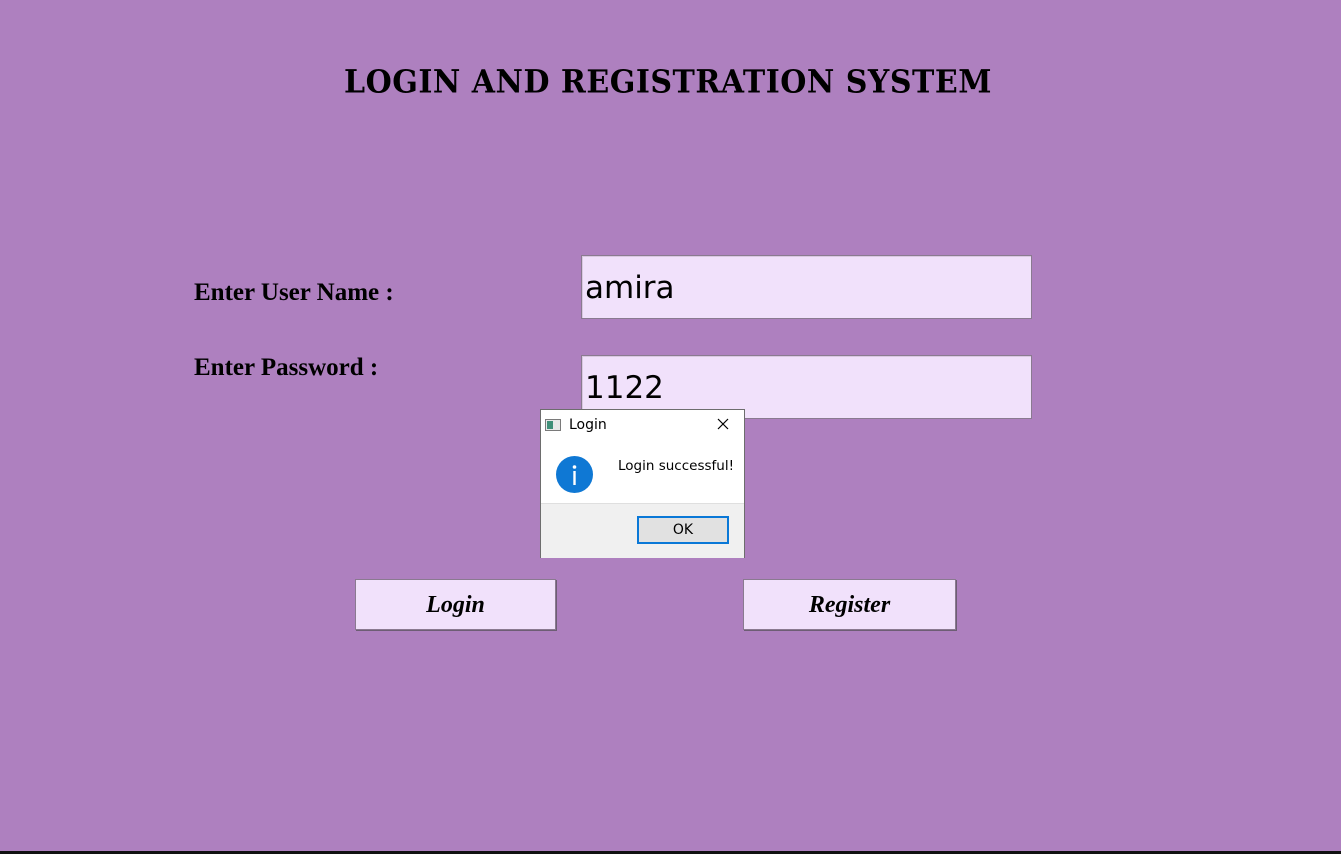  I want to click on login-message-dialog: Login Login successful! OK, so click(642, 483).